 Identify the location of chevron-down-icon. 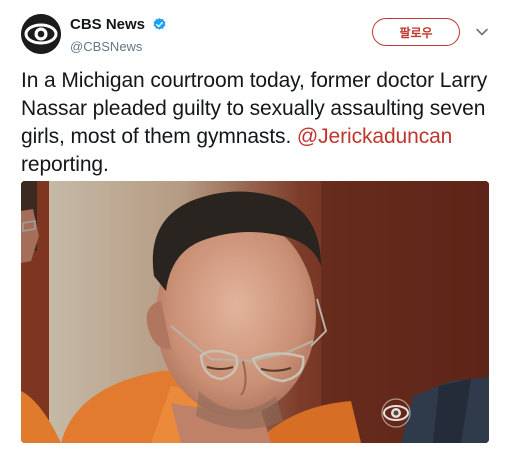
(482, 32).